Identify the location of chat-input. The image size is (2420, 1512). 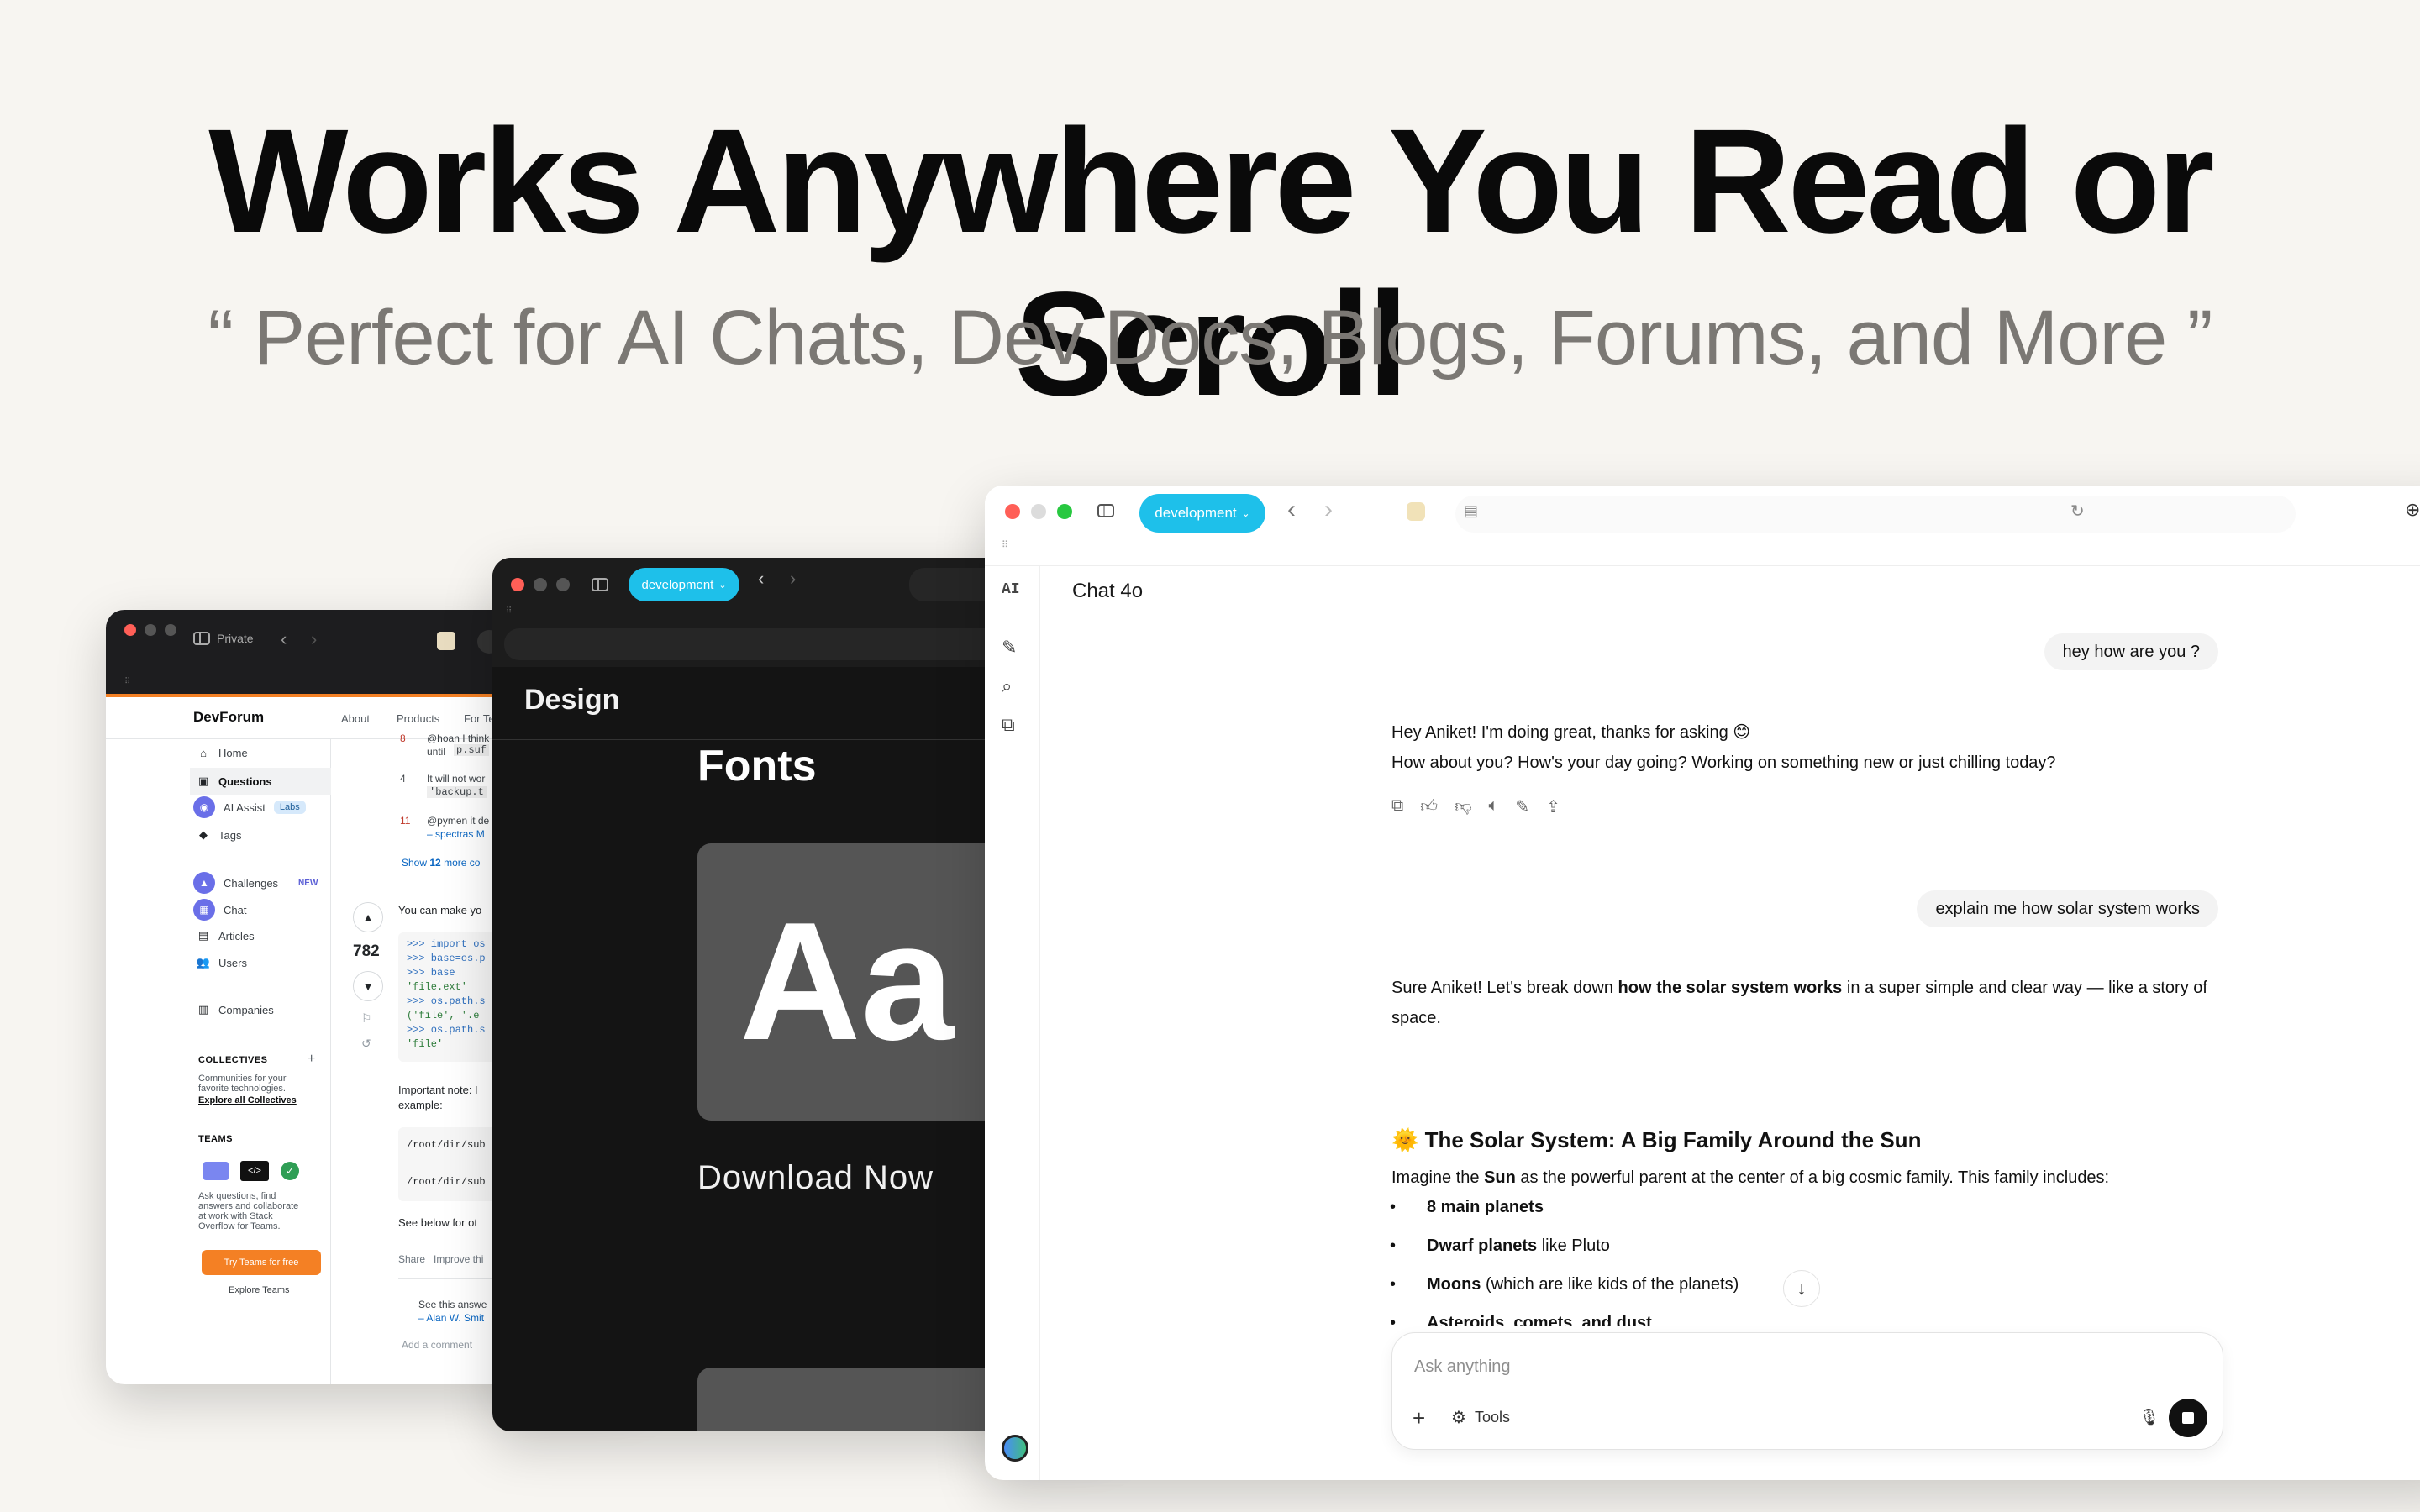
(1750, 1367).